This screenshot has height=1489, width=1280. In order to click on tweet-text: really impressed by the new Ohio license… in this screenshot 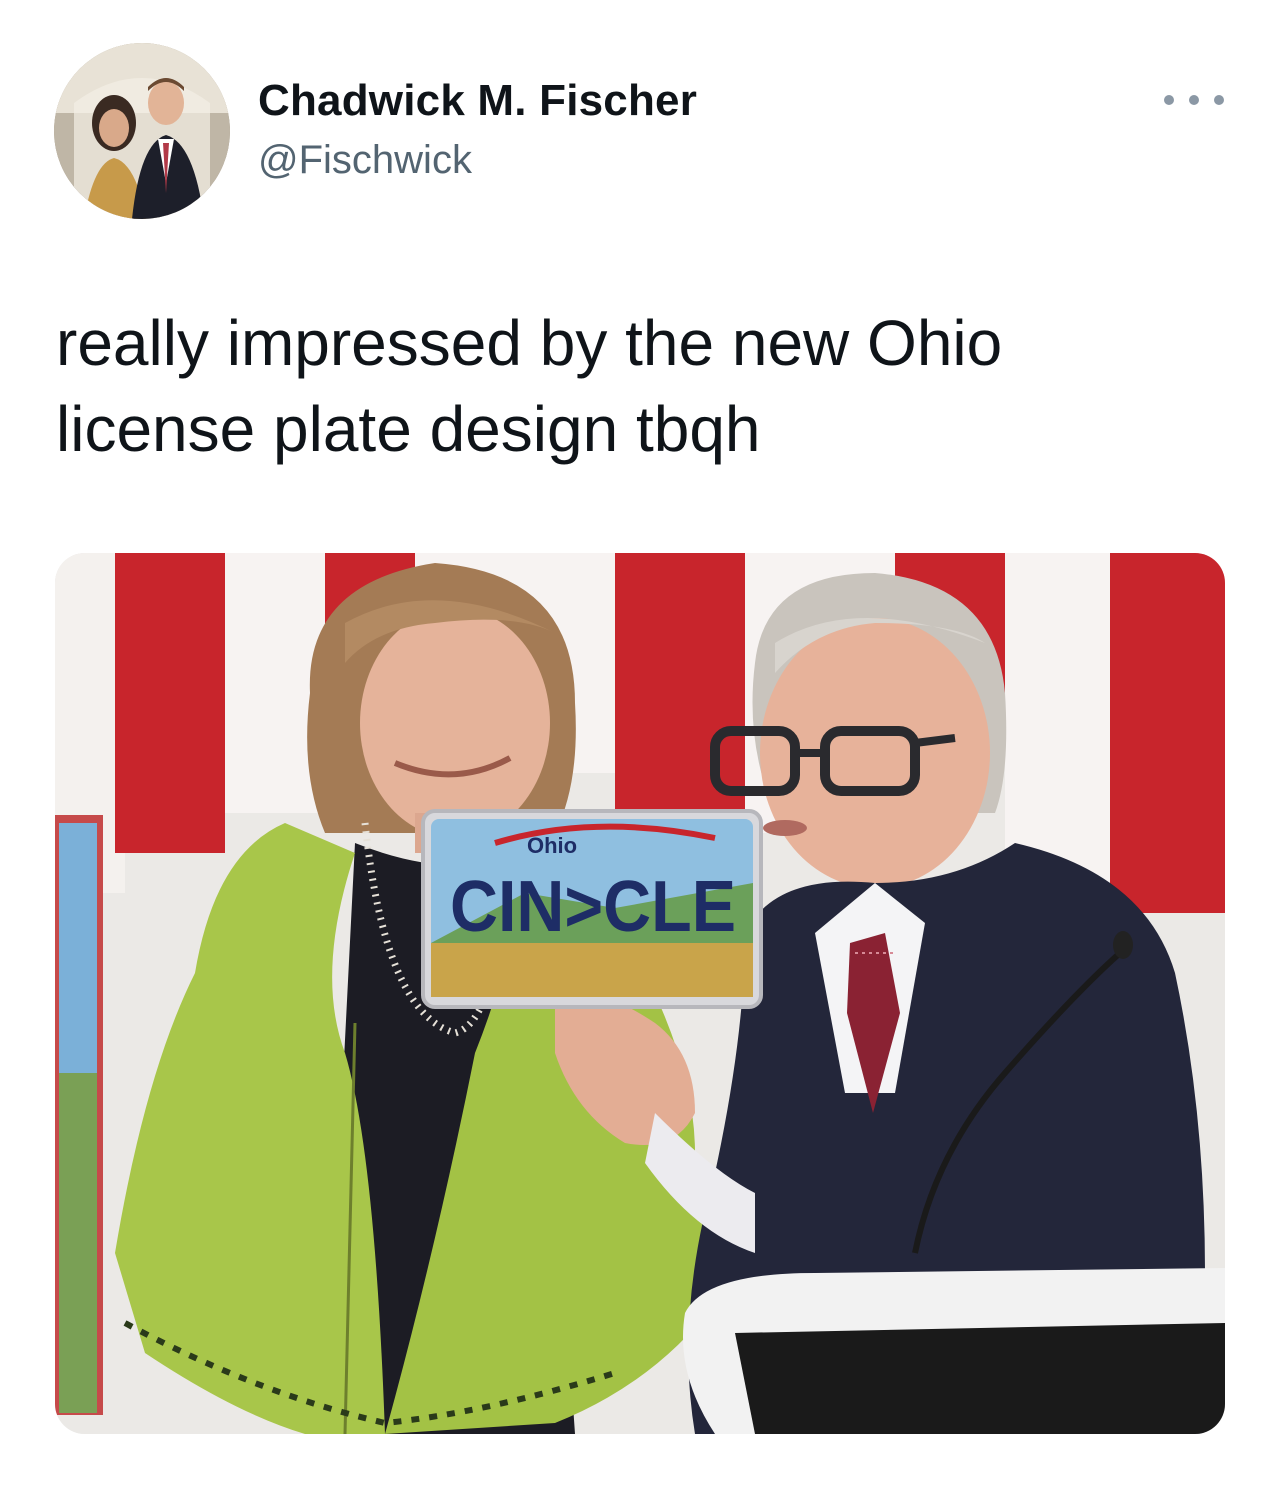, I will do `click(529, 386)`.